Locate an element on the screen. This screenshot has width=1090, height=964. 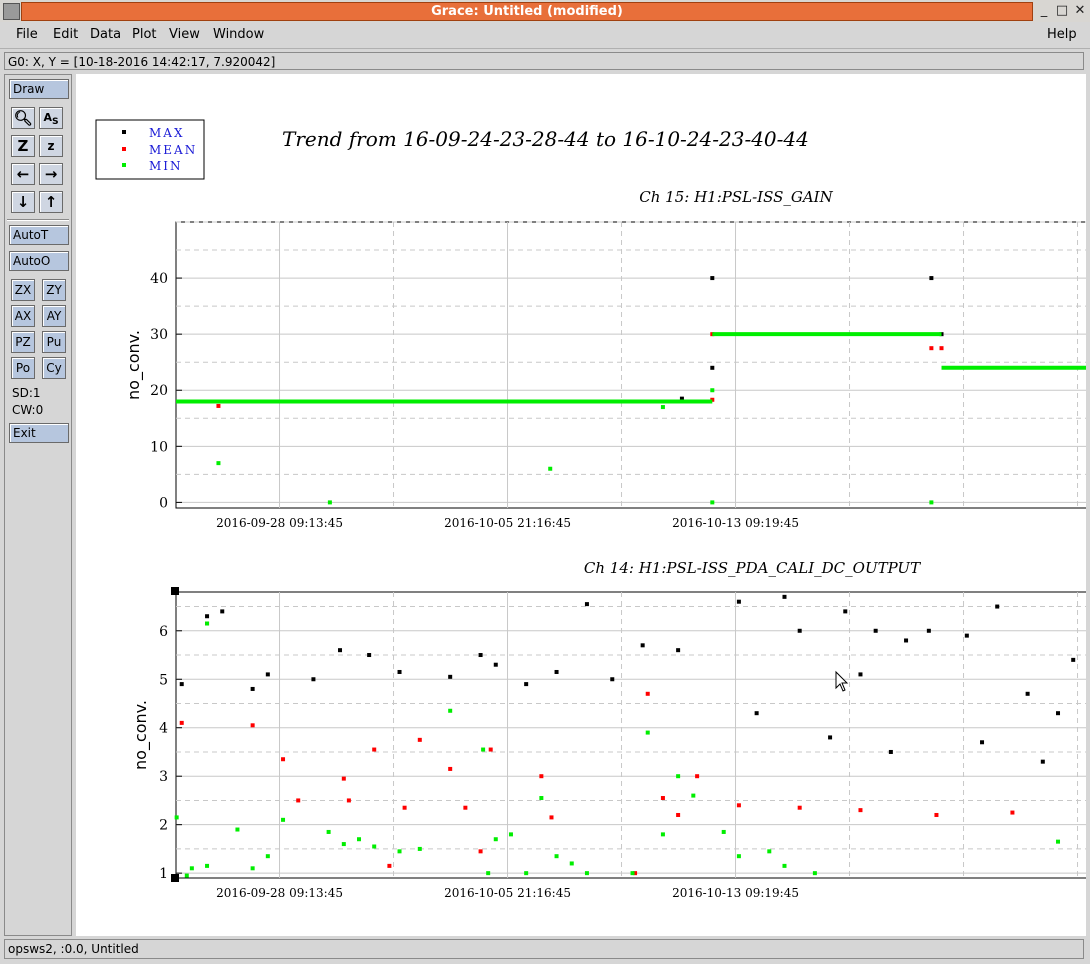
autoscale-text-icon: AS is located at coordinates (51, 118).